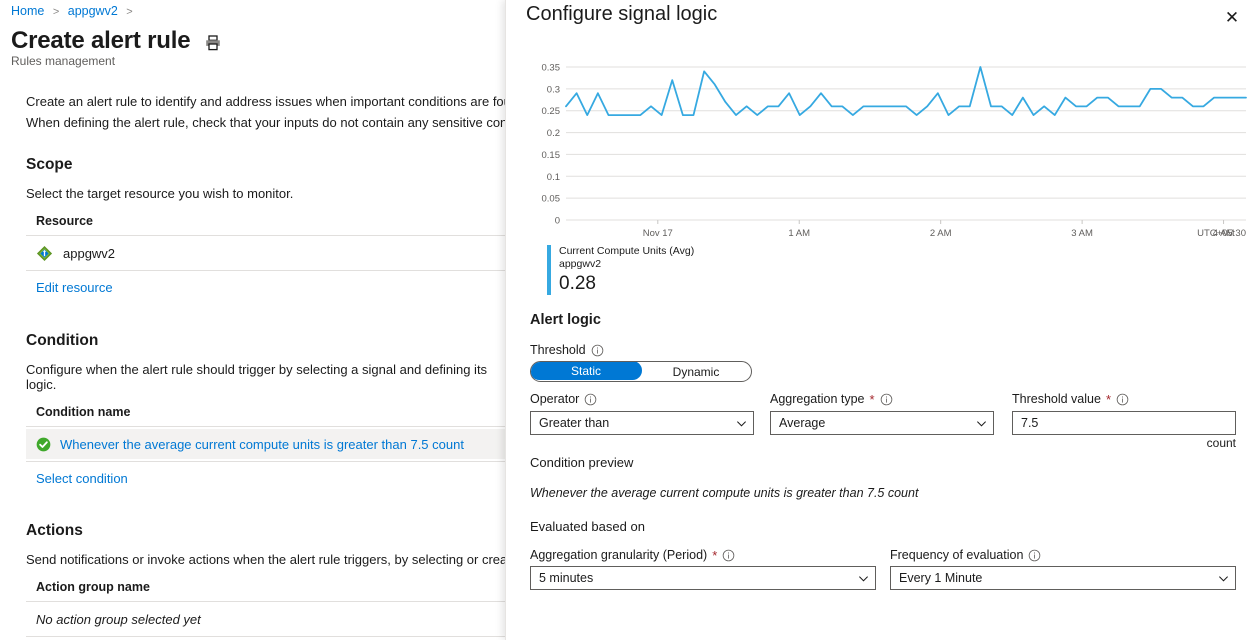  I want to click on chart-legend: Current Compute Units (Avg) appgwv2 0.28, so click(620, 270).